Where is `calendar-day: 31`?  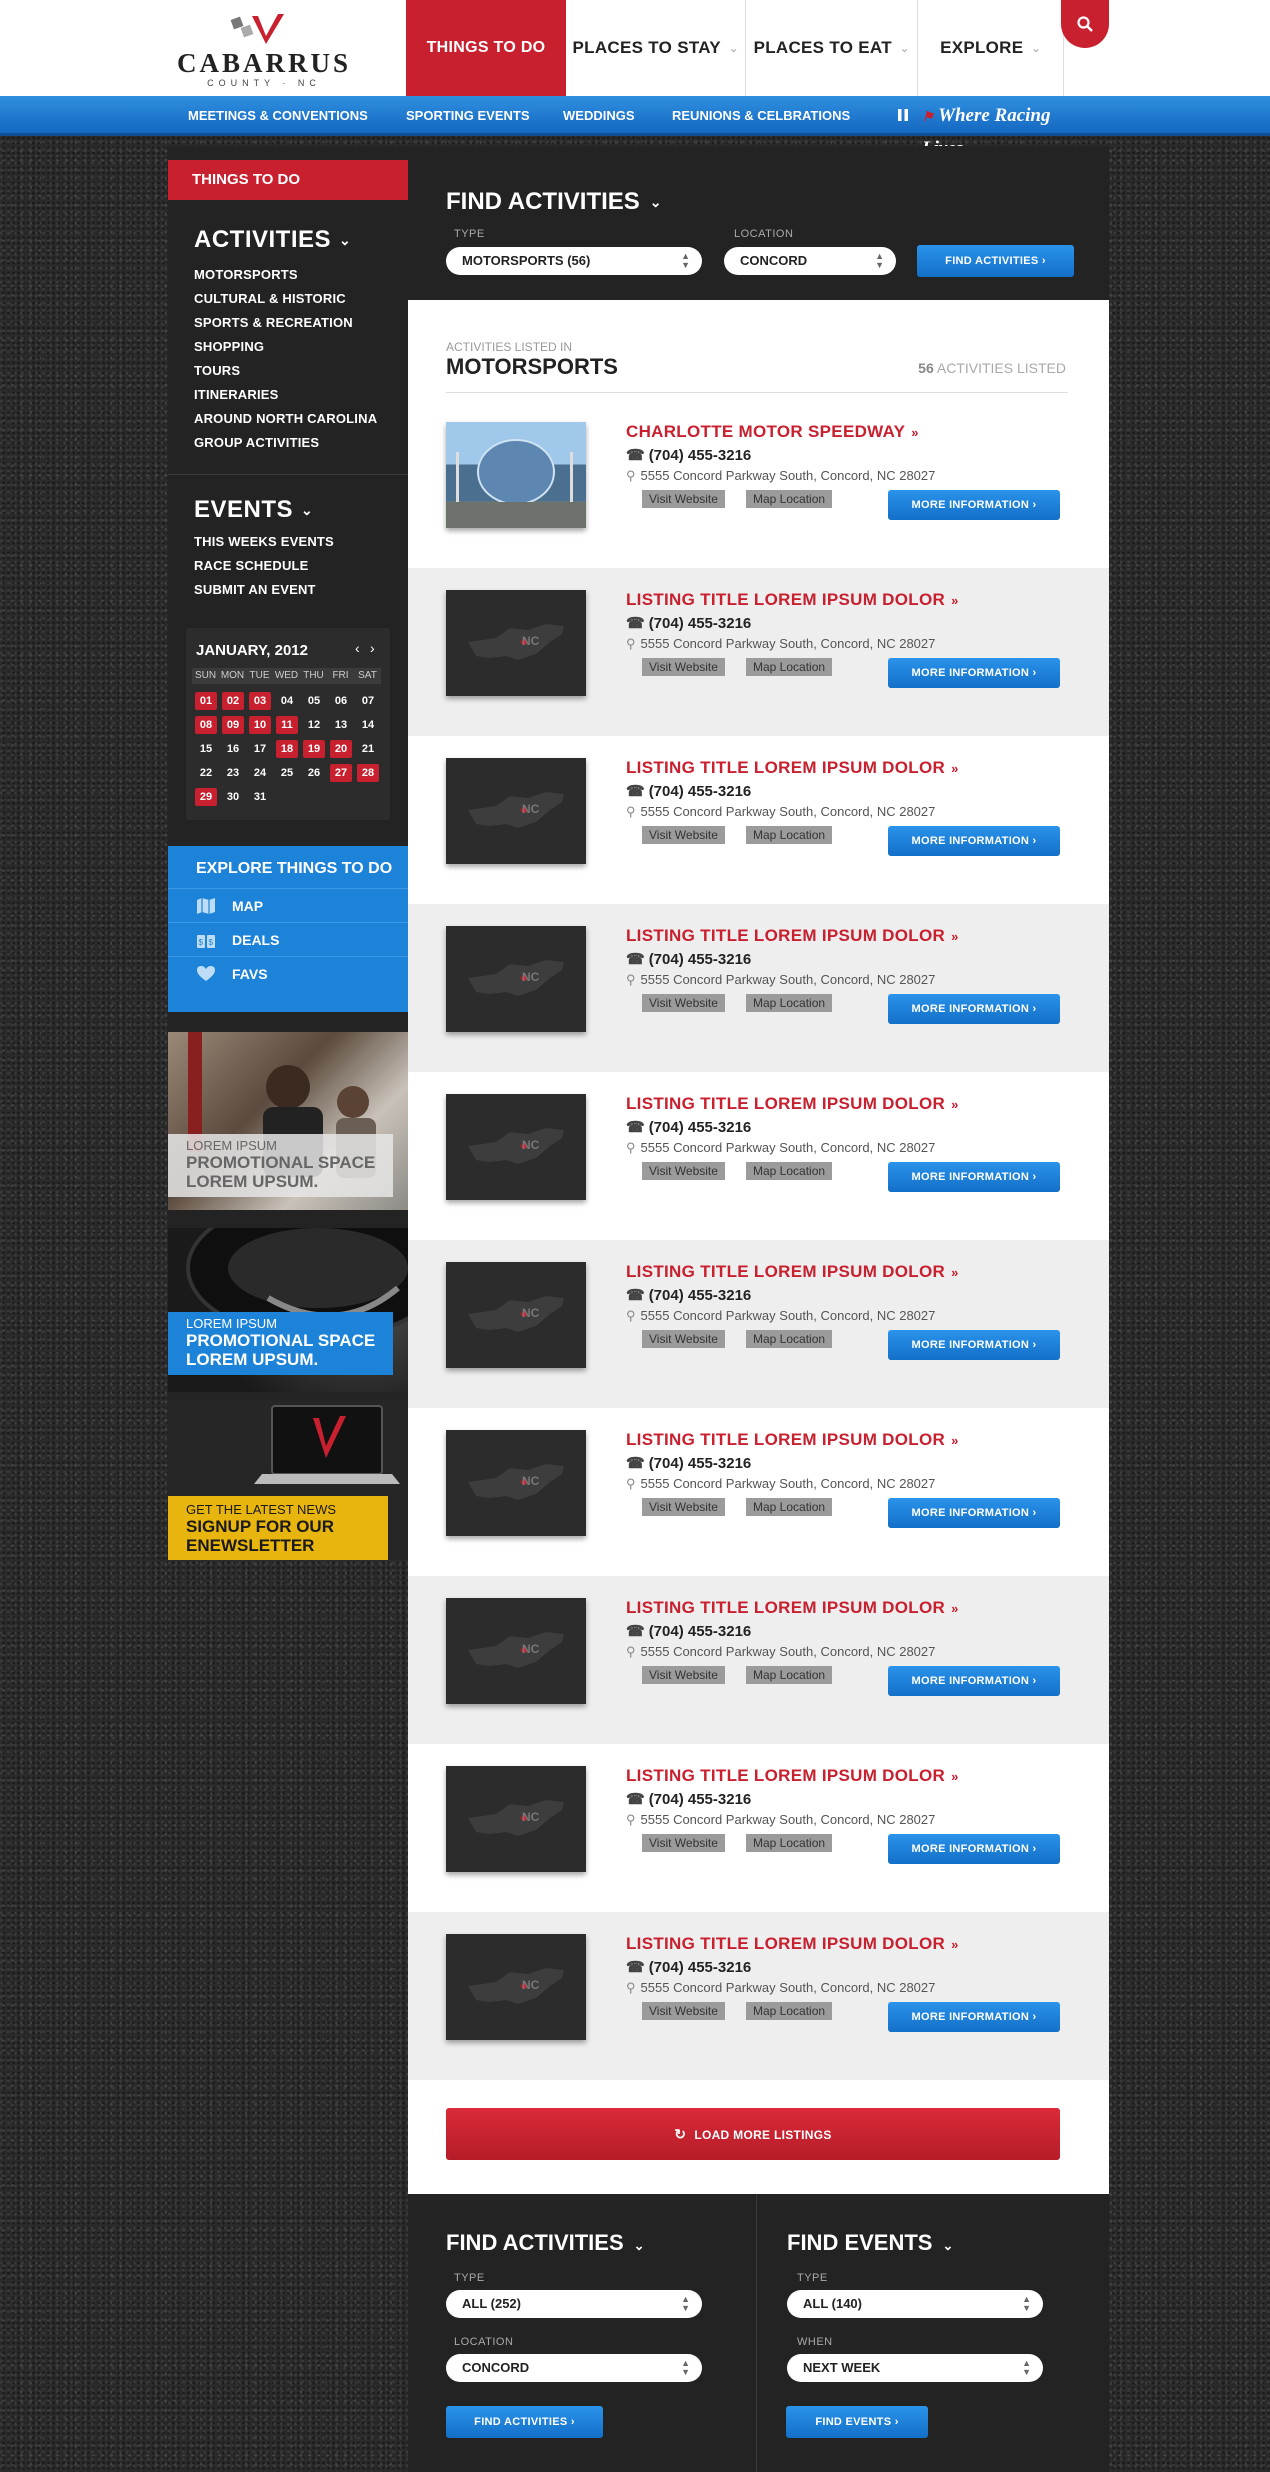 calendar-day: 31 is located at coordinates (260, 797).